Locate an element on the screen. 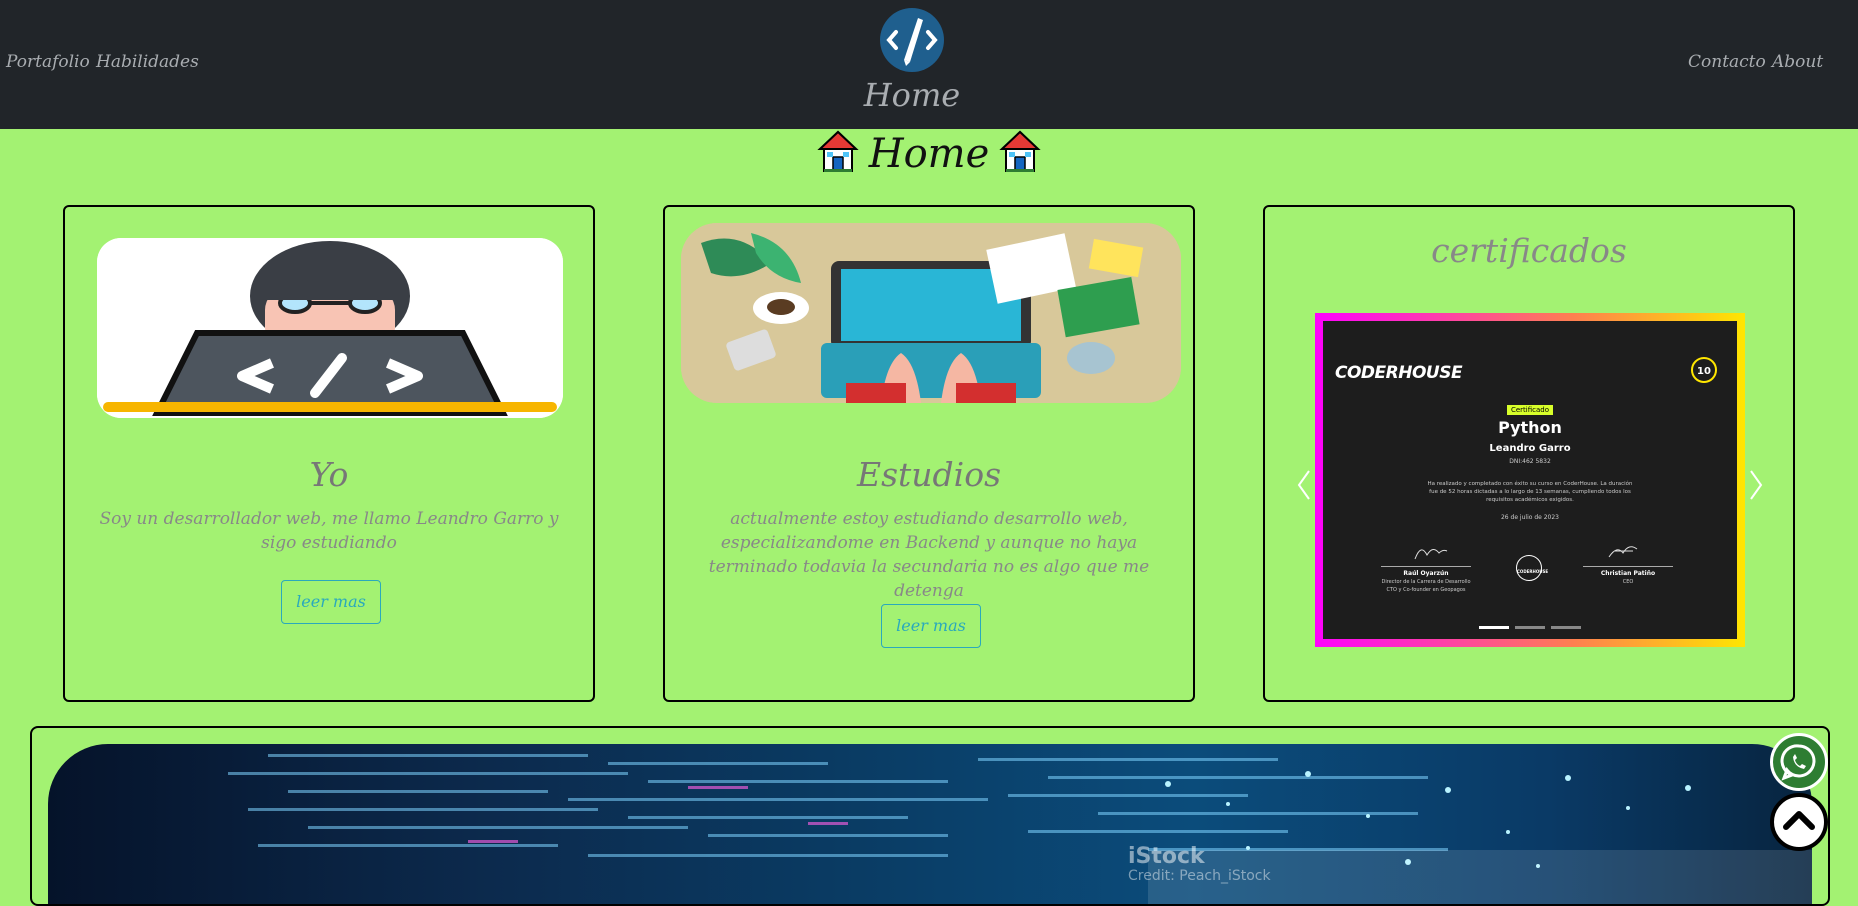  signature-right is located at coordinates (1623, 552).